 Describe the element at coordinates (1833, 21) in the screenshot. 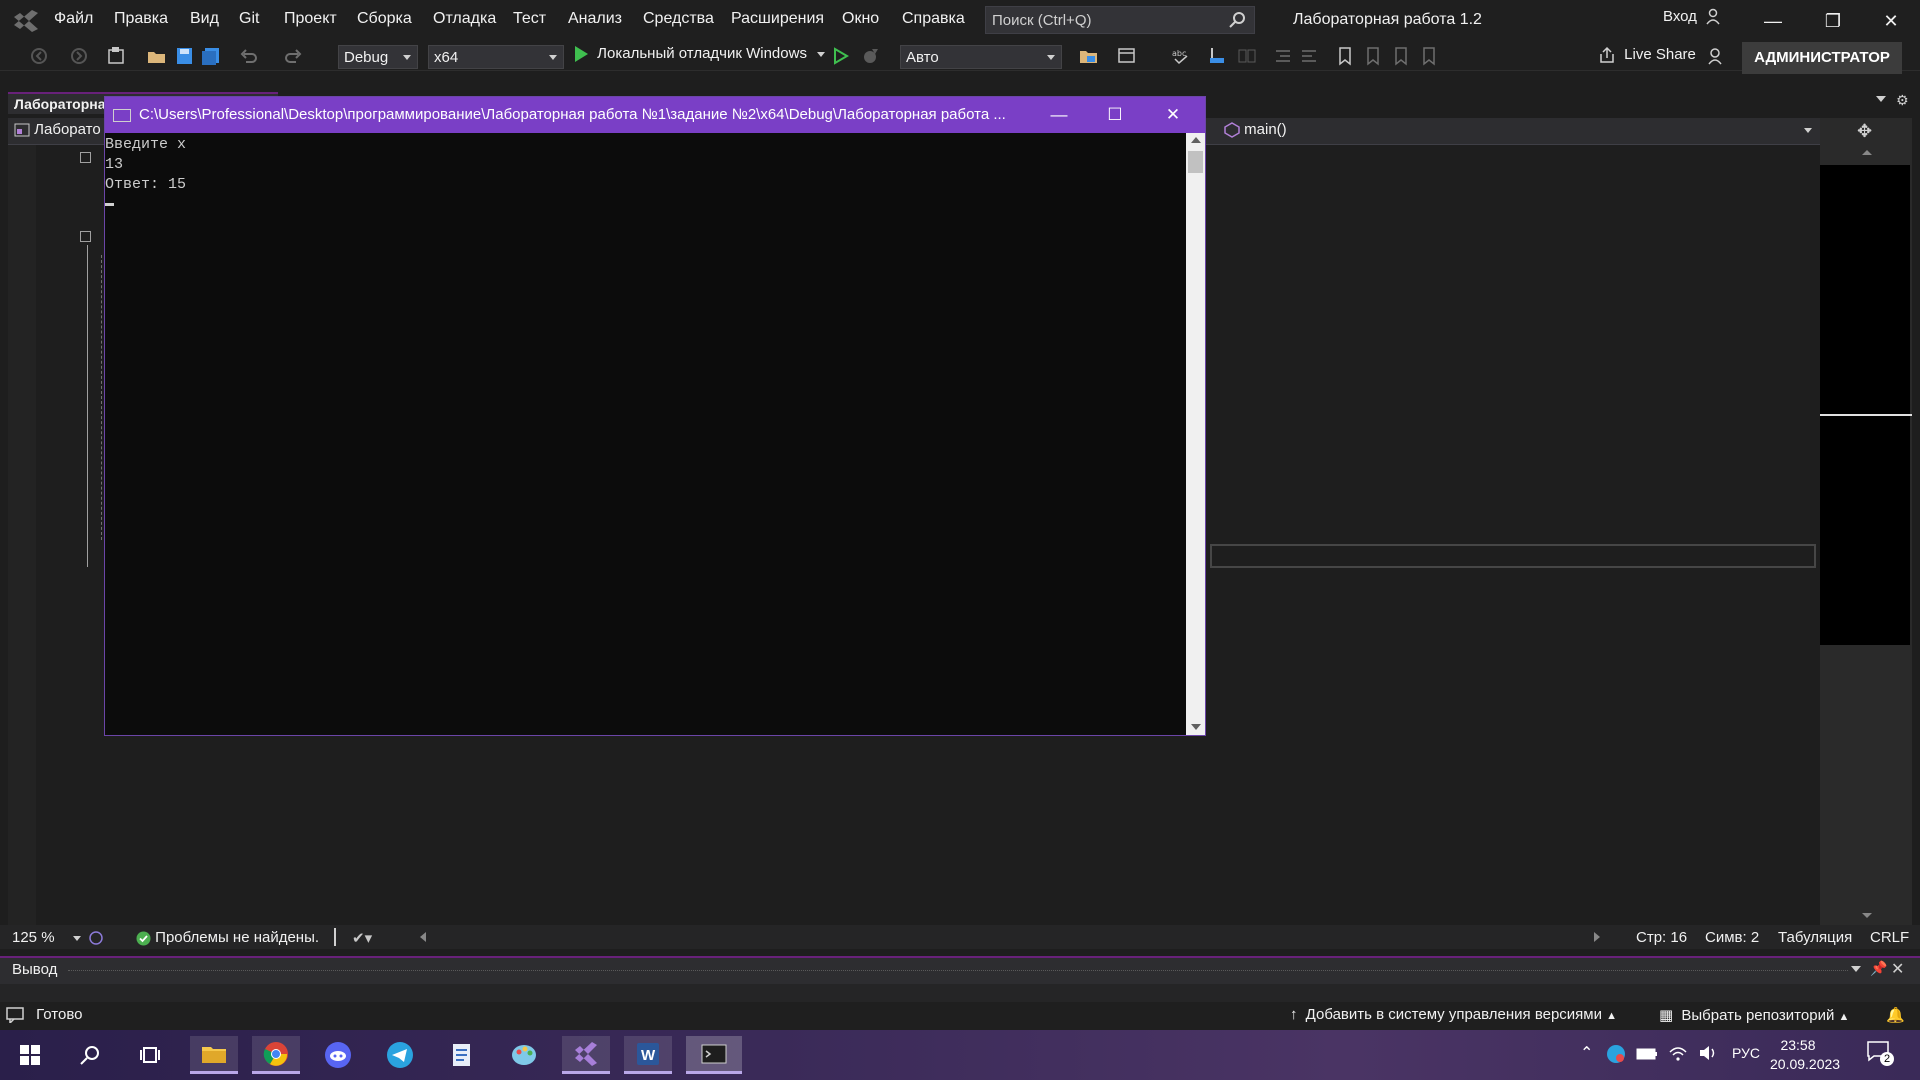

I see `restore-button: ❐` at that location.